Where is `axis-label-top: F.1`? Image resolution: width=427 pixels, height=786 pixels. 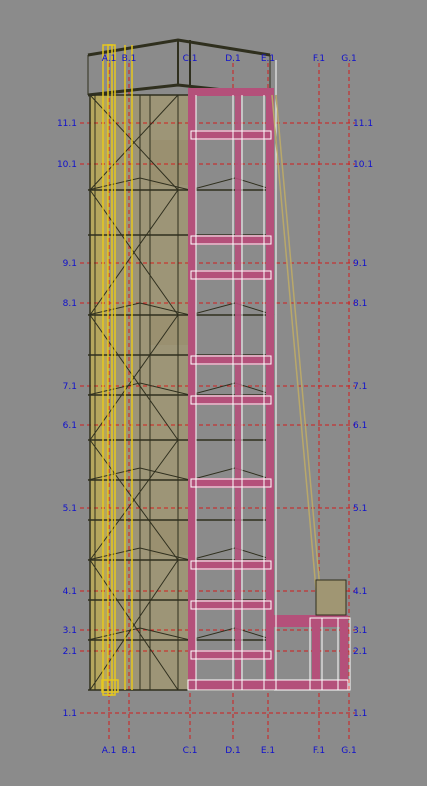
axis-label-top: F.1 is located at coordinates (319, 59).